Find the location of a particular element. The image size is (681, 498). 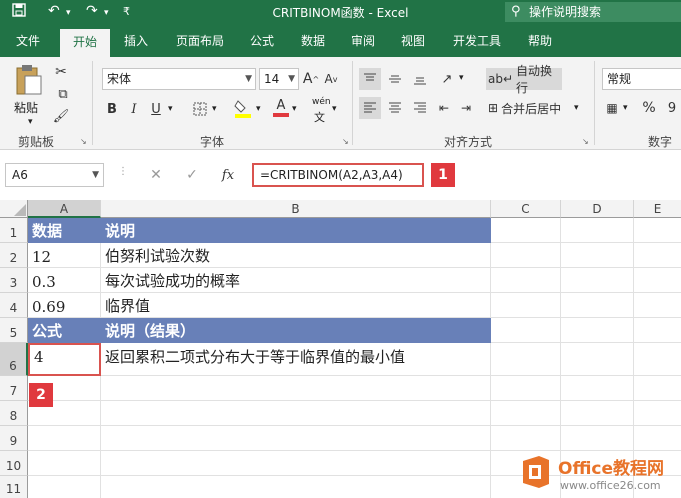

cut-icon: ✂ is located at coordinates (61, 72).